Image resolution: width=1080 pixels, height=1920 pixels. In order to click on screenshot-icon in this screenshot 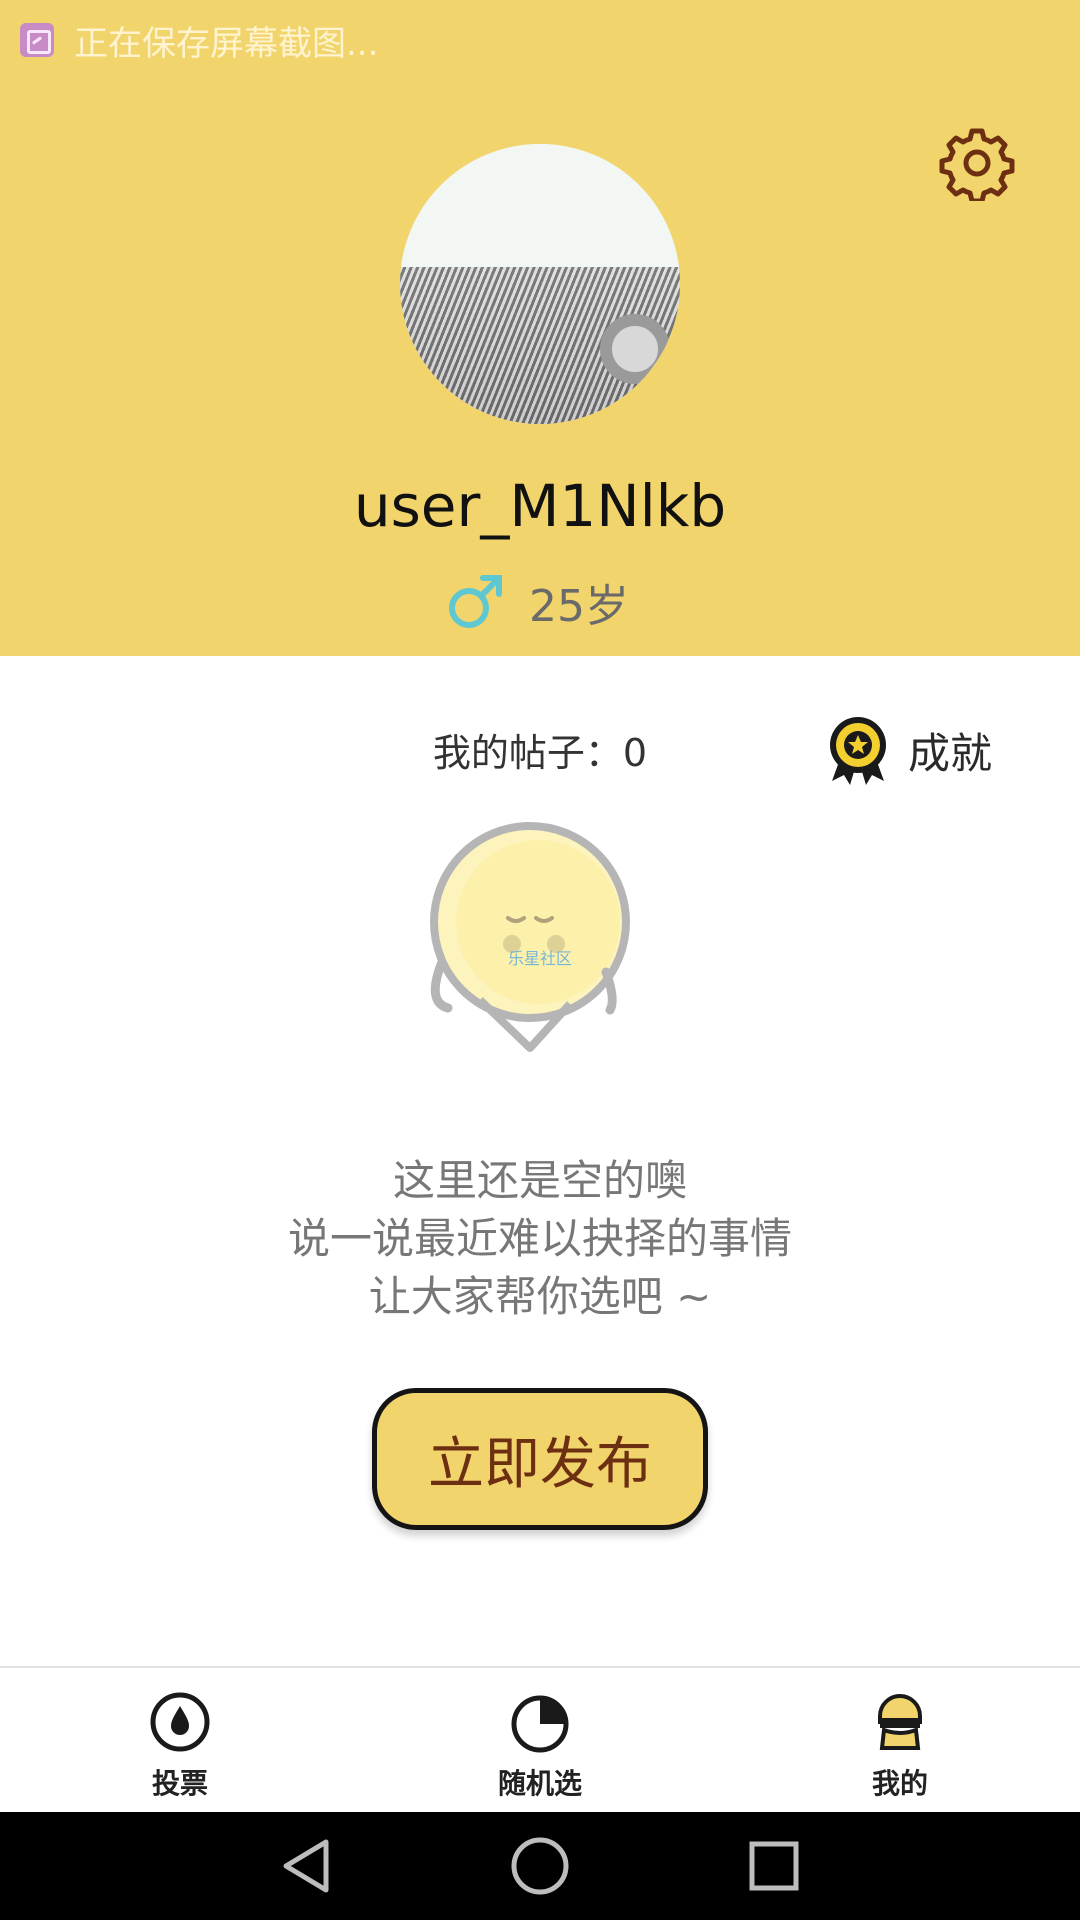, I will do `click(37, 40)`.